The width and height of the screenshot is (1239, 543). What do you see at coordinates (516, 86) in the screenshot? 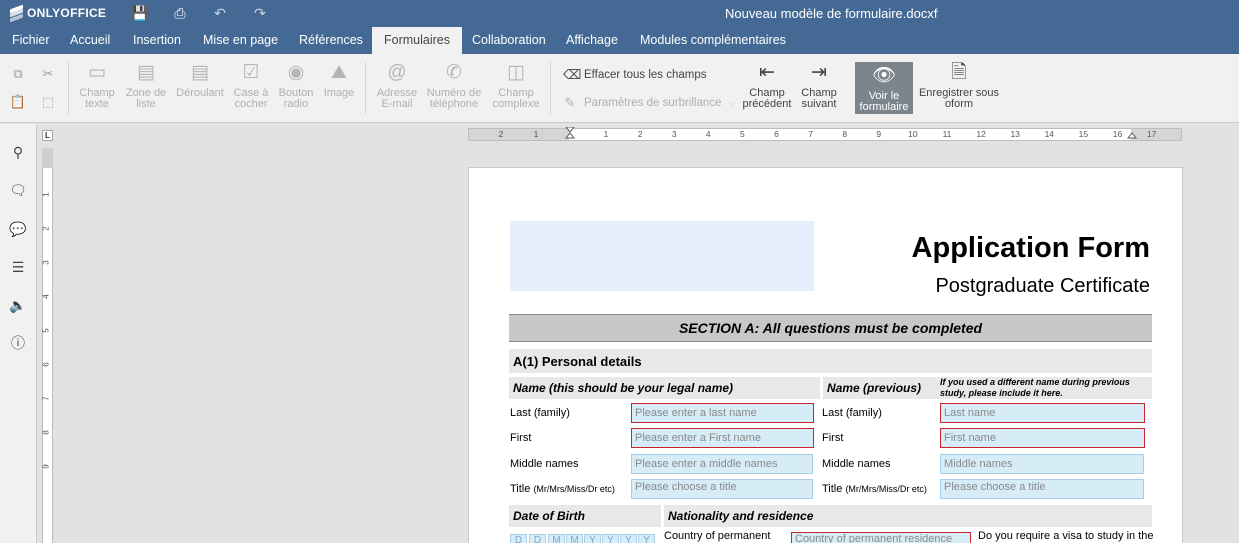
I see `complex-field-button: ◫ Champ complexe` at bounding box center [516, 86].